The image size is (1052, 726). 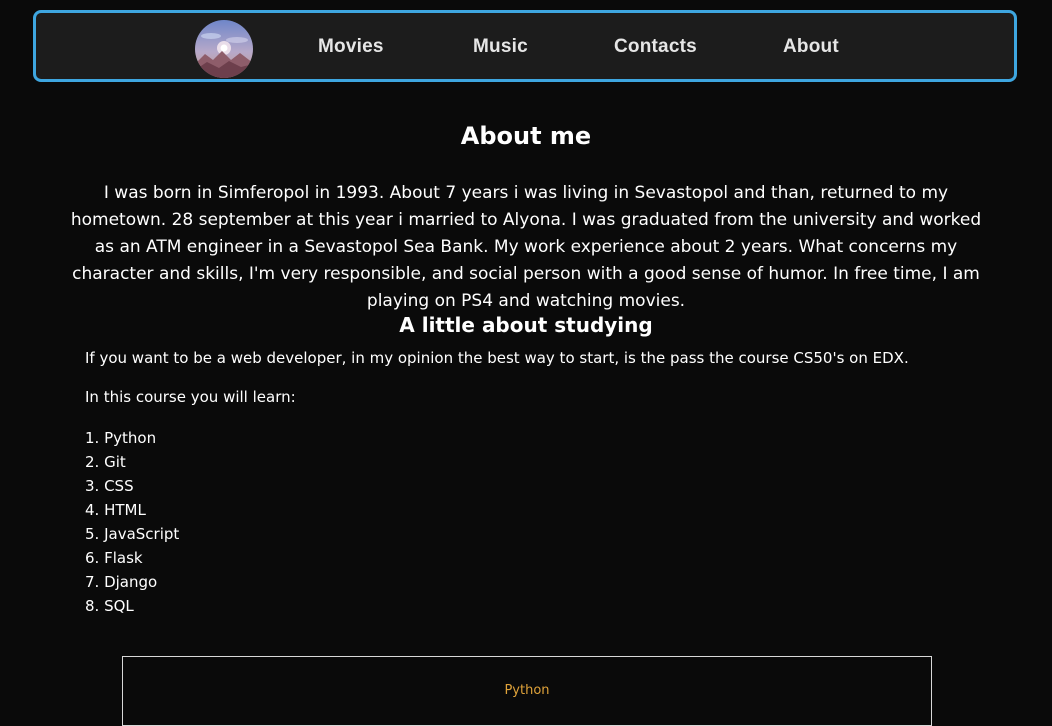 What do you see at coordinates (109, 486) in the screenshot?
I see `list-item: 3. CSS` at bounding box center [109, 486].